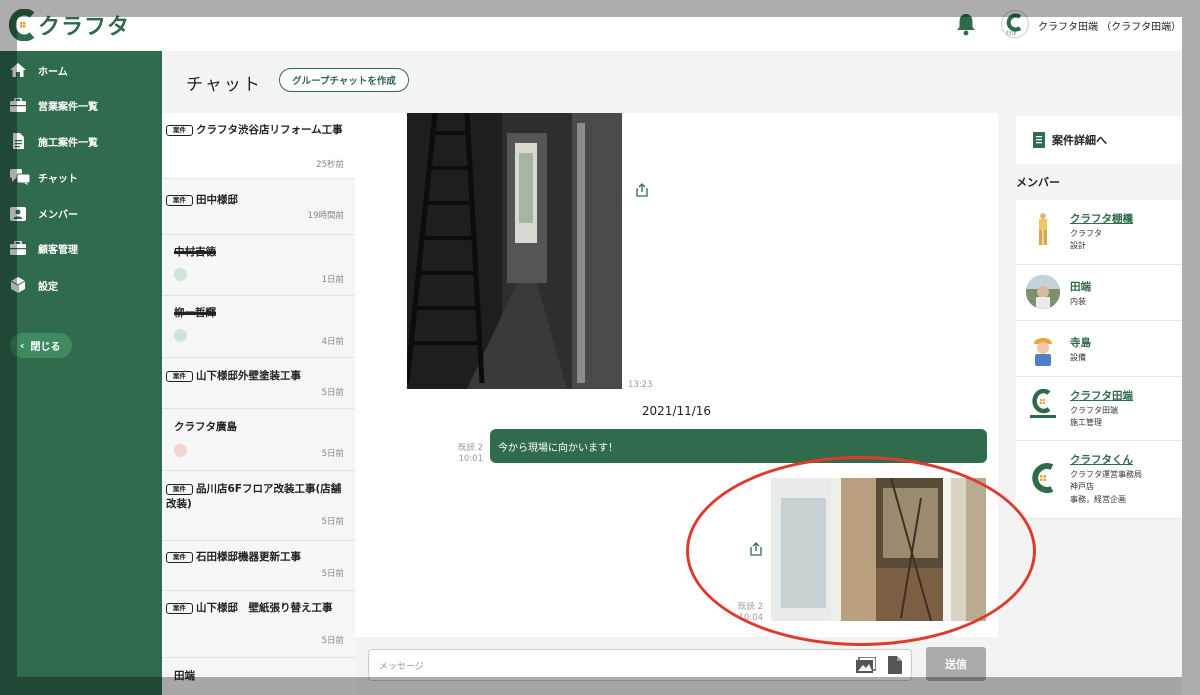 This screenshot has width=1200, height=695. I want to click on sidebar-item-label: 設定, so click(48, 287).